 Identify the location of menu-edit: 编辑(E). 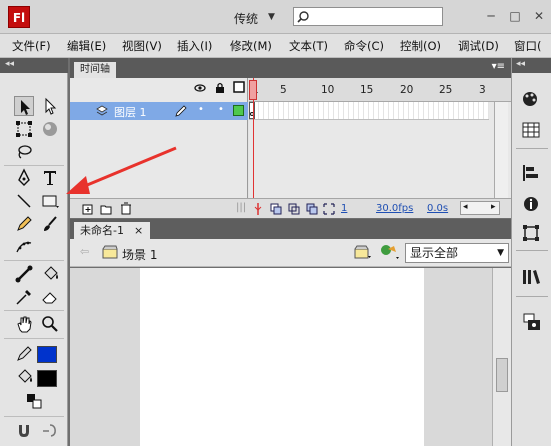
(86, 46).